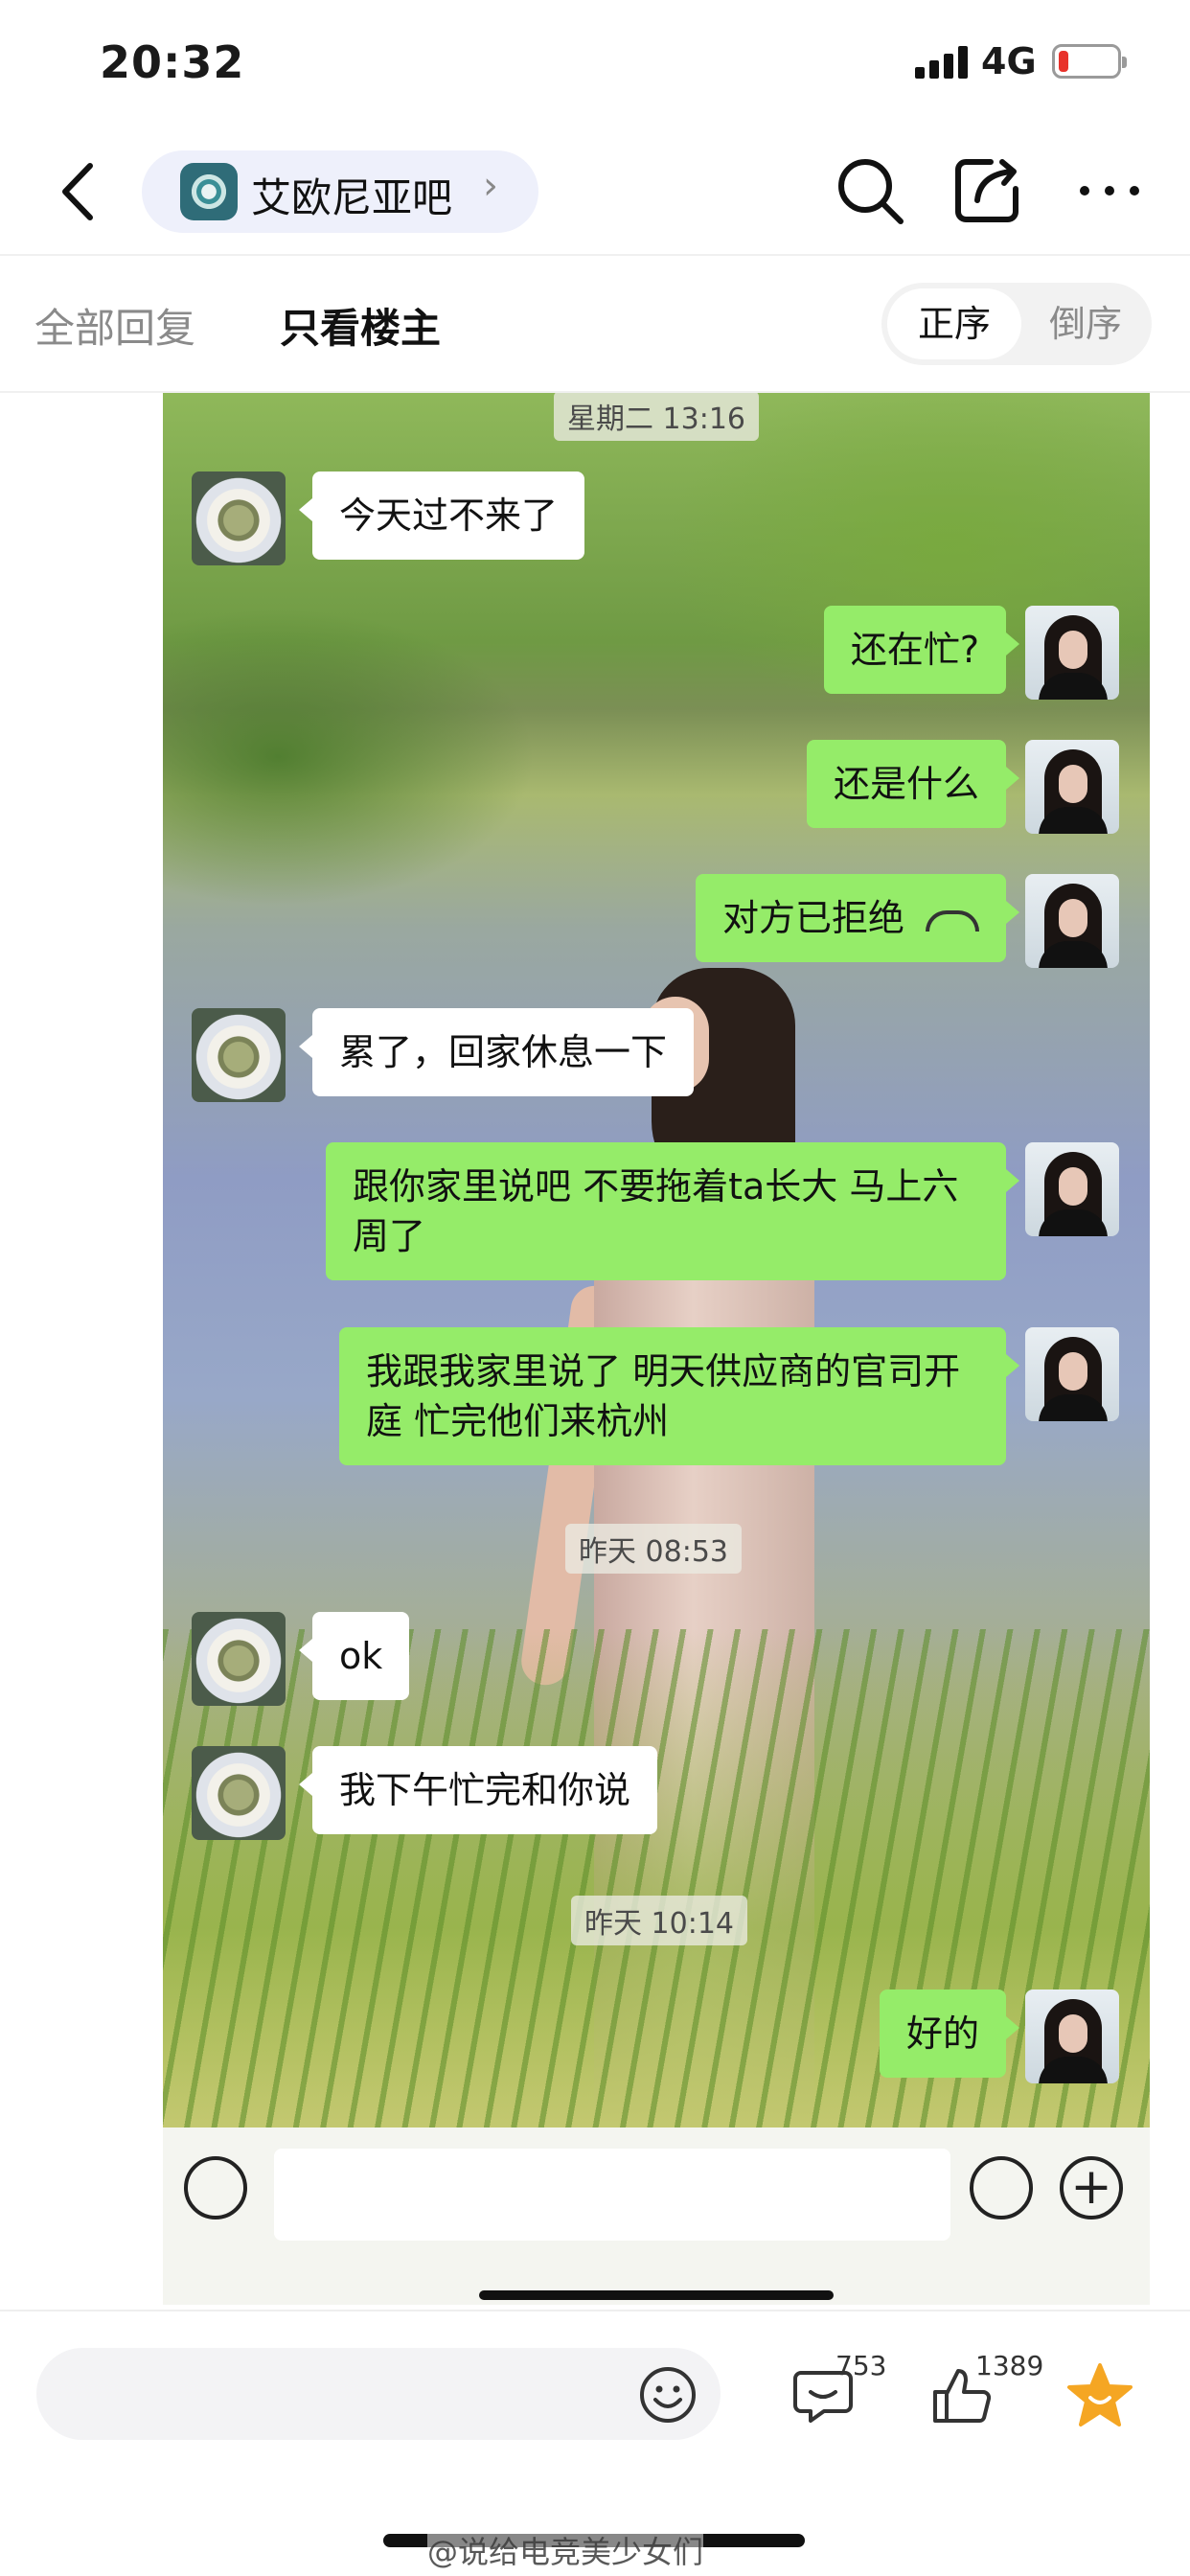 The height and width of the screenshot is (2576, 1190). I want to click on plus-icon: +, so click(1092, 2188).